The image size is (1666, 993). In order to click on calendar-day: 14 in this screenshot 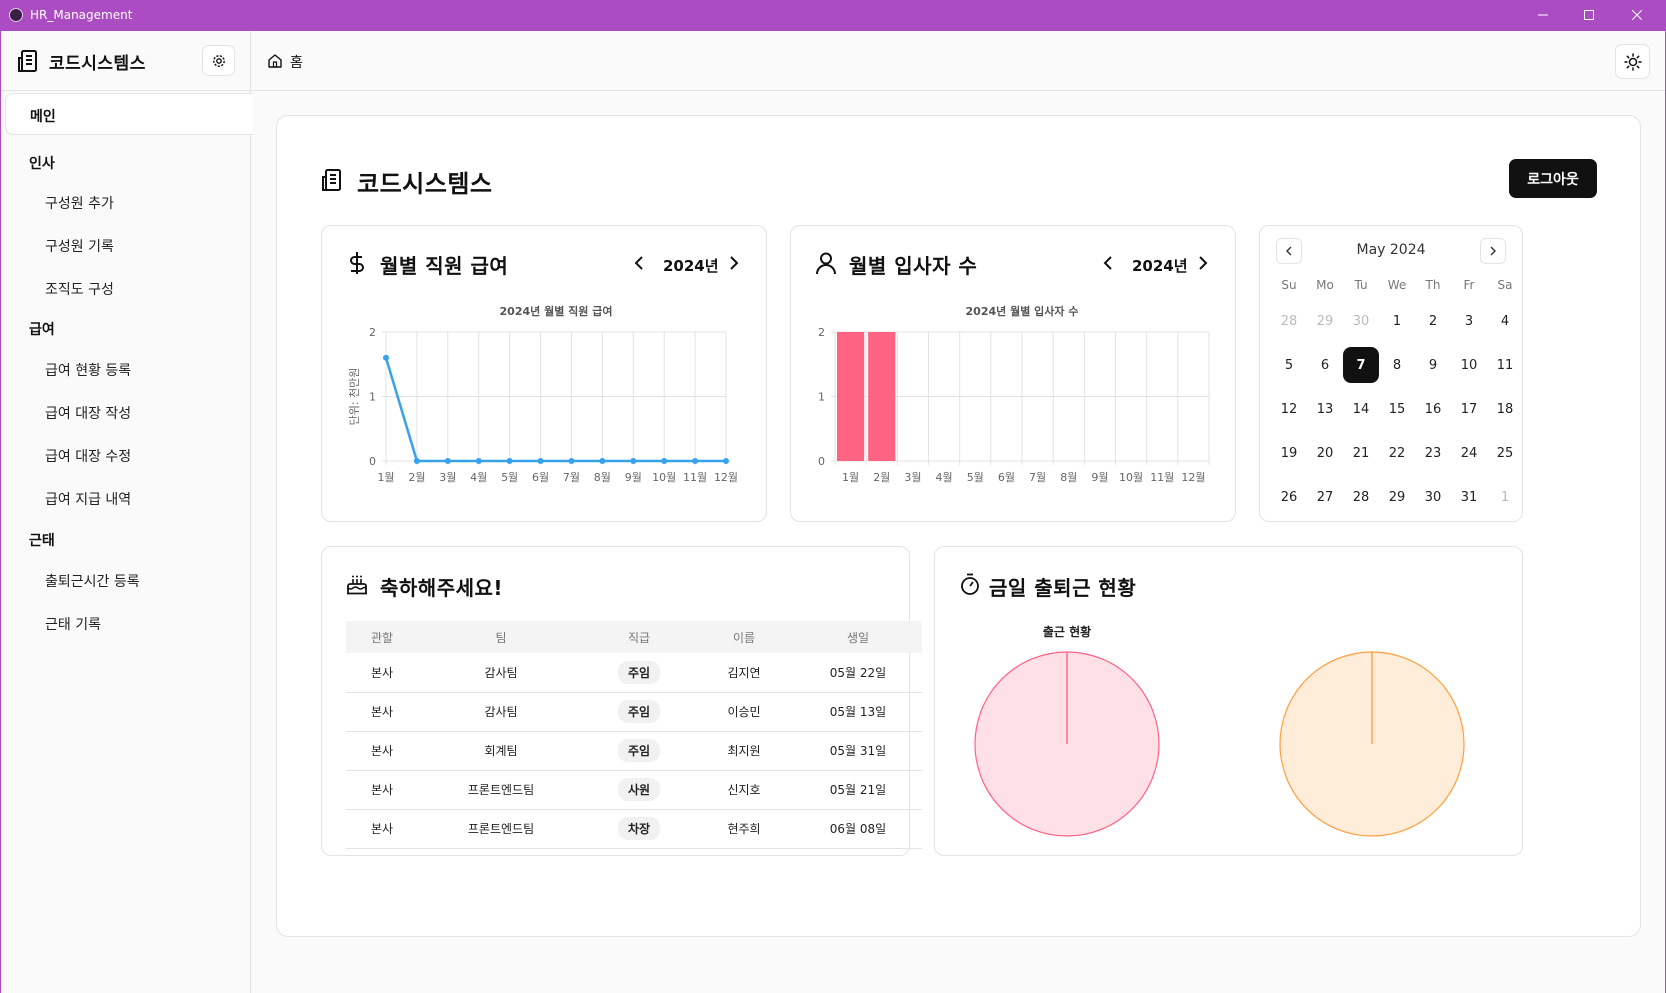, I will do `click(1361, 409)`.